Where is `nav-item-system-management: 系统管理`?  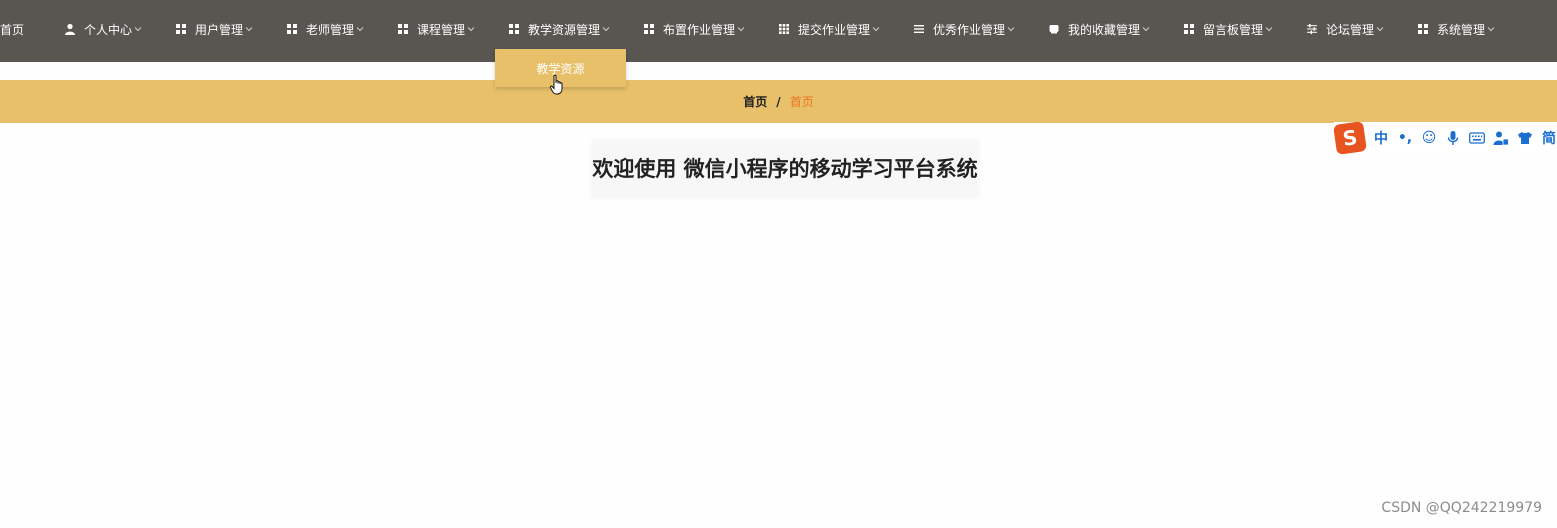
nav-item-system-management: 系统管理 is located at coordinates (1456, 29).